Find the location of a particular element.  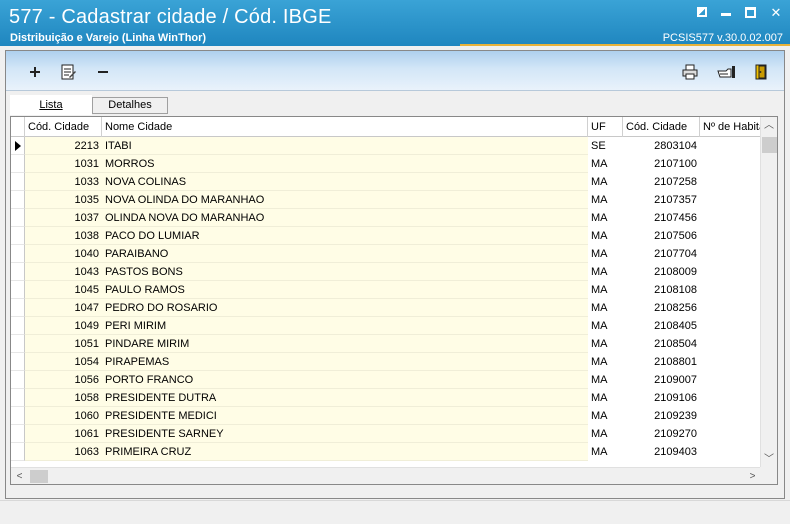

table-row: 1060 PRESIDENTE MEDICI MA 2109239 is located at coordinates (386, 416).